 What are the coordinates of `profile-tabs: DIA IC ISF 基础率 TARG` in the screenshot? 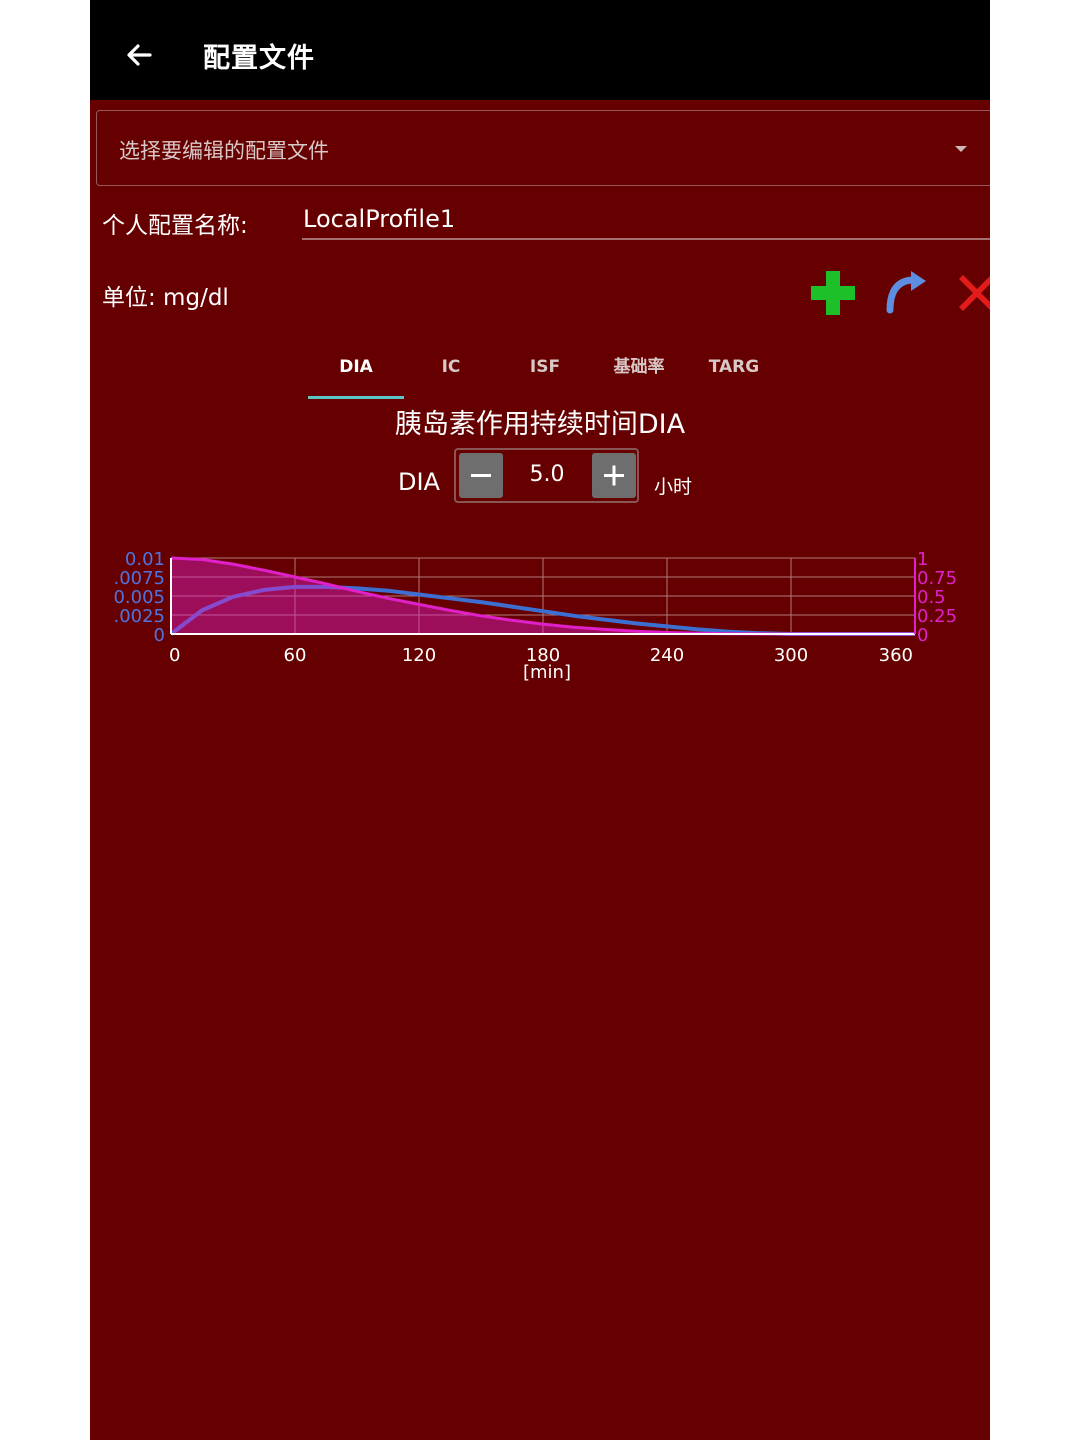 It's located at (548, 376).